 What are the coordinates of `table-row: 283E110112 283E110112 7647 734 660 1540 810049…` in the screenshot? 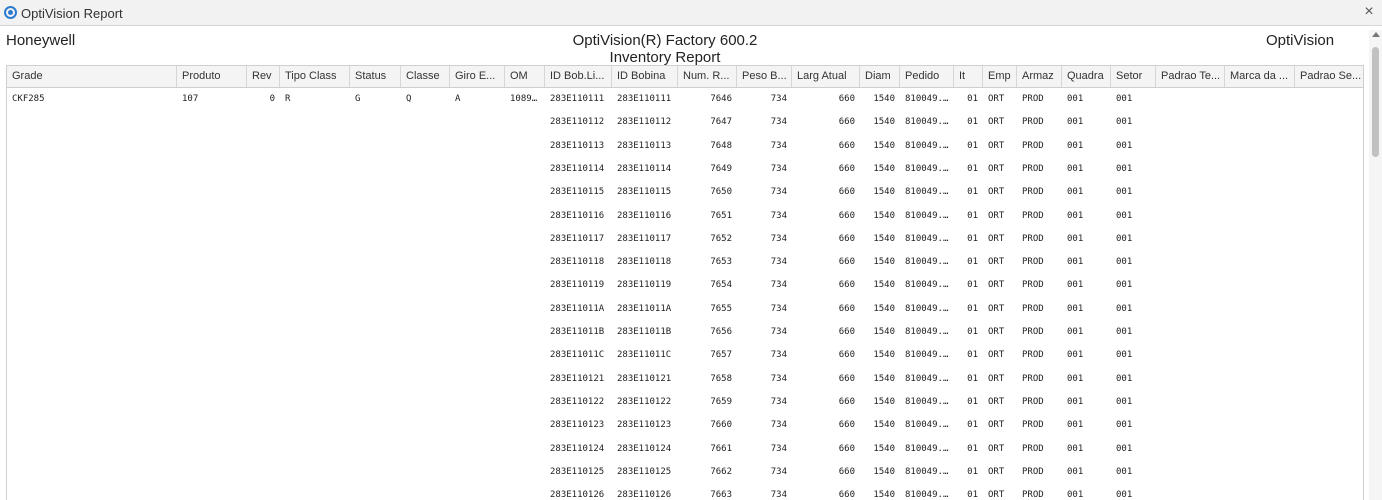 It's located at (685, 122).